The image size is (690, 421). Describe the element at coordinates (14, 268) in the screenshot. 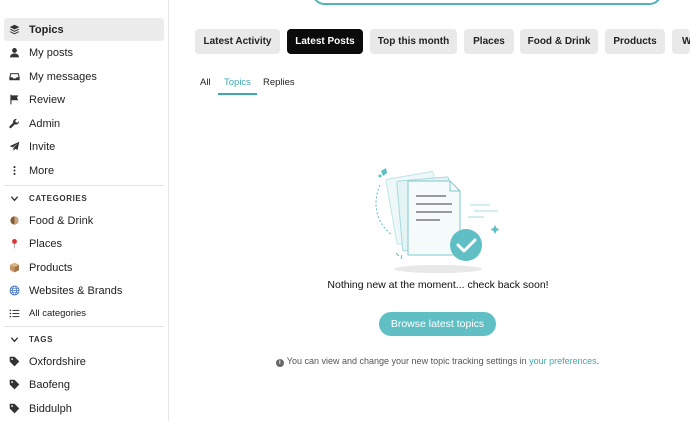

I see `package-icon` at that location.